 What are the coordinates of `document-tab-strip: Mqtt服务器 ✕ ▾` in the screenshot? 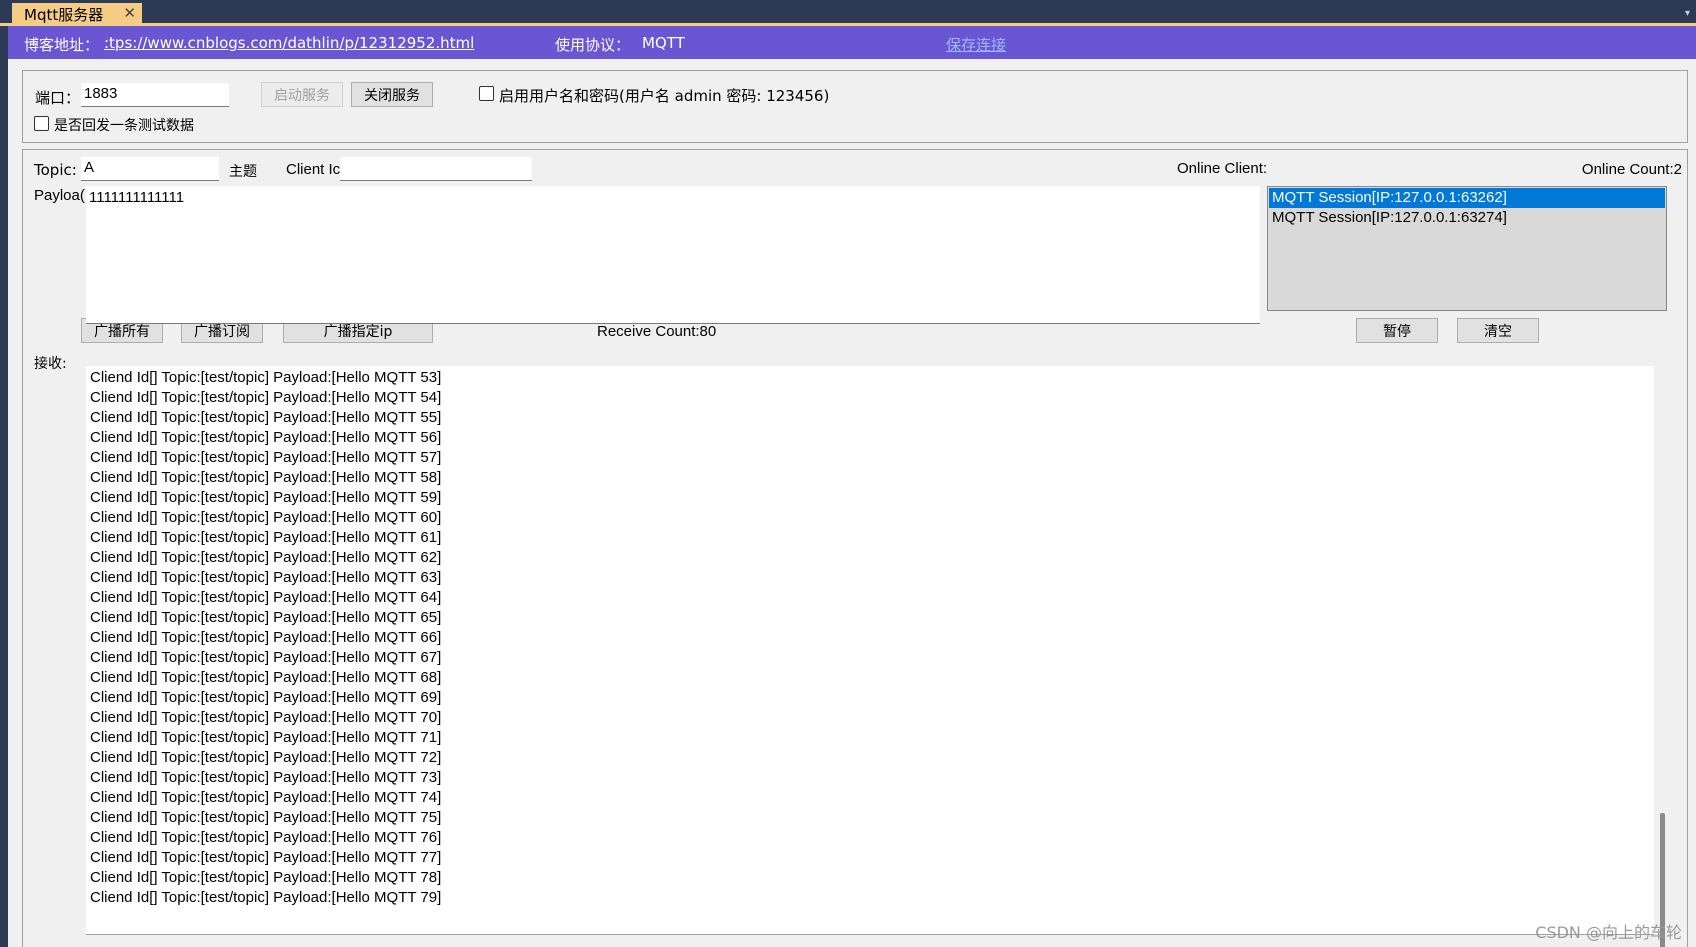 It's located at (848, 13).